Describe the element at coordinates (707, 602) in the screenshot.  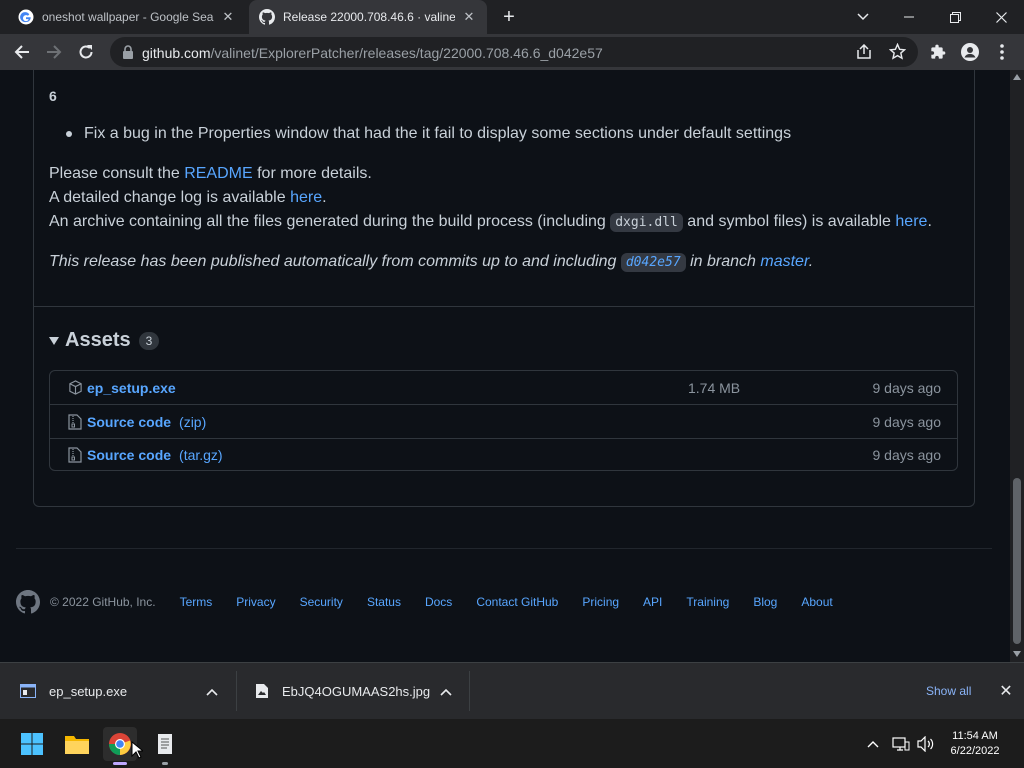
I see `footer-link-training: Training` at that location.